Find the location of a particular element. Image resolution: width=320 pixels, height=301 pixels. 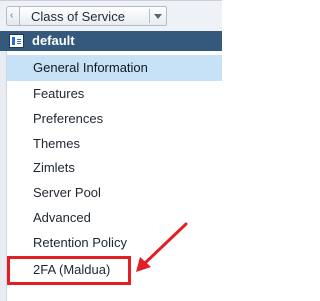

annotation-highlight-box is located at coordinates (69, 270).